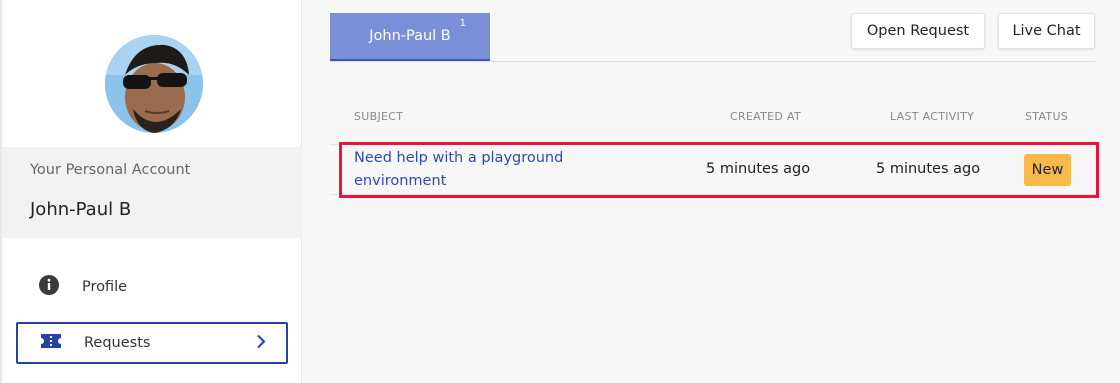 This screenshot has width=1120, height=383. I want to click on column-header-created-at: CREATED AT, so click(765, 116).